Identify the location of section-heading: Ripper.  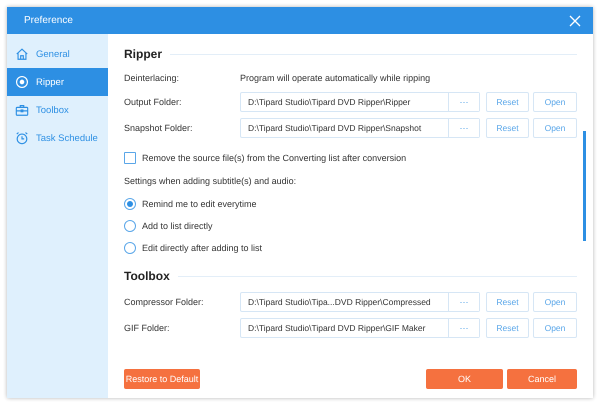
(143, 54).